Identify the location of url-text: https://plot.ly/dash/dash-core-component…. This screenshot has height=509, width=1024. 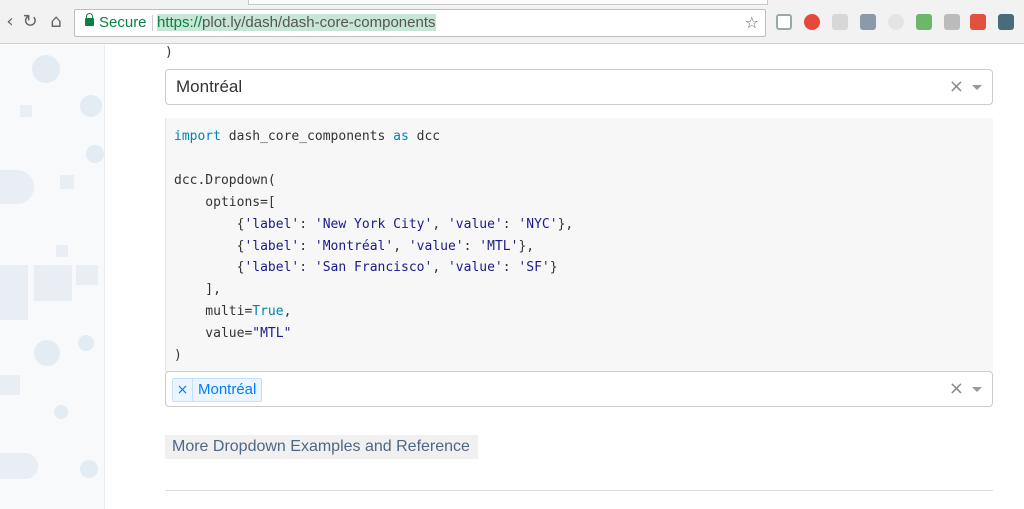
(296, 23).